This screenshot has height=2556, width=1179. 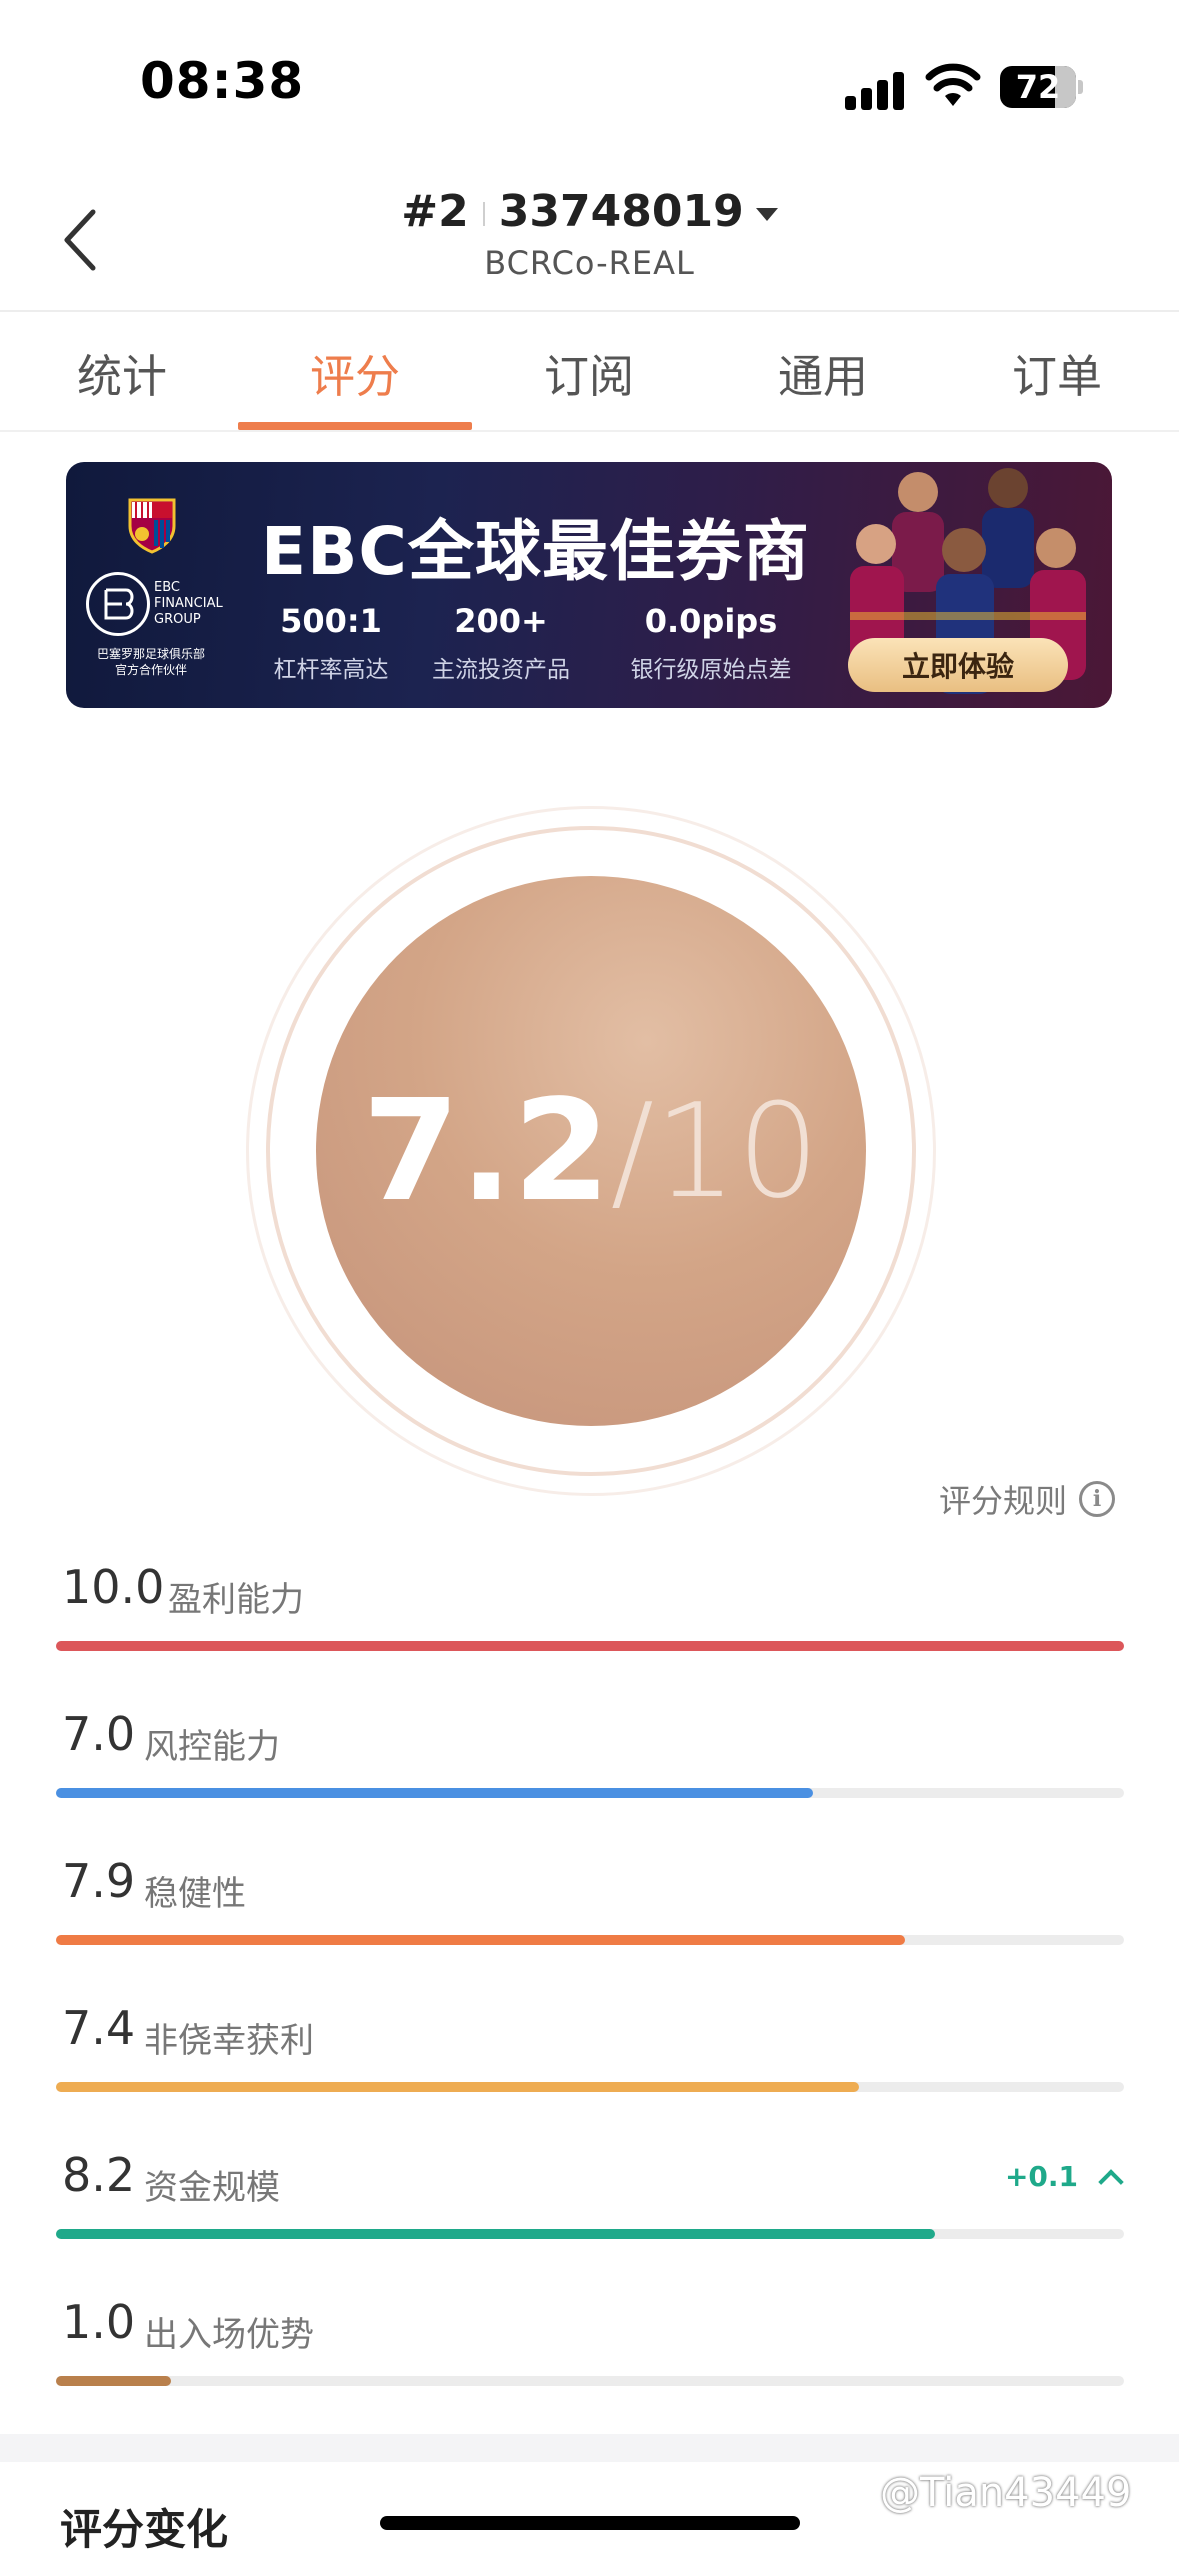 What do you see at coordinates (1002, 1501) in the screenshot?
I see `rating-rules-label: 评分规则` at bounding box center [1002, 1501].